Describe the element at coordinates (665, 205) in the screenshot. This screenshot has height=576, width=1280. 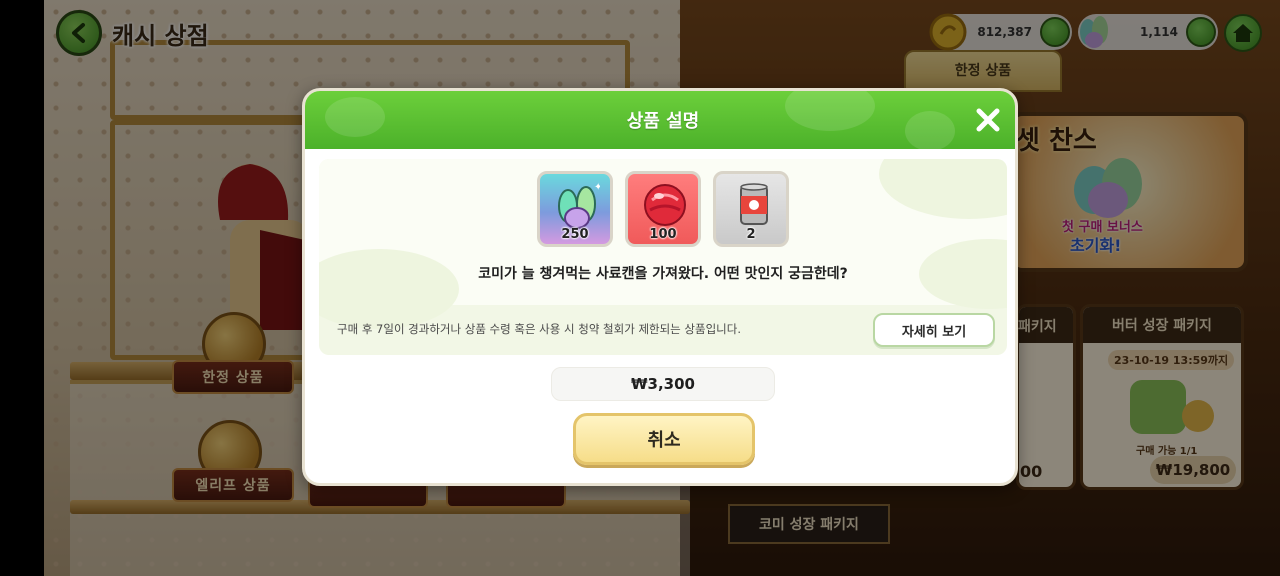
I see `red-gem-icon` at that location.